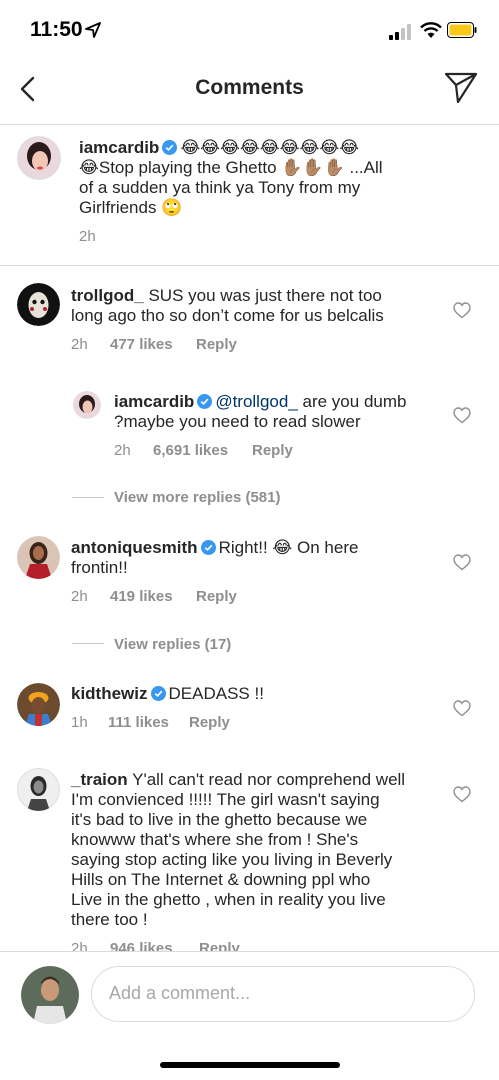 The width and height of the screenshot is (499, 1080). I want to click on caption-line-3: of a sudden ya think ya Tony from my, so click(220, 187).